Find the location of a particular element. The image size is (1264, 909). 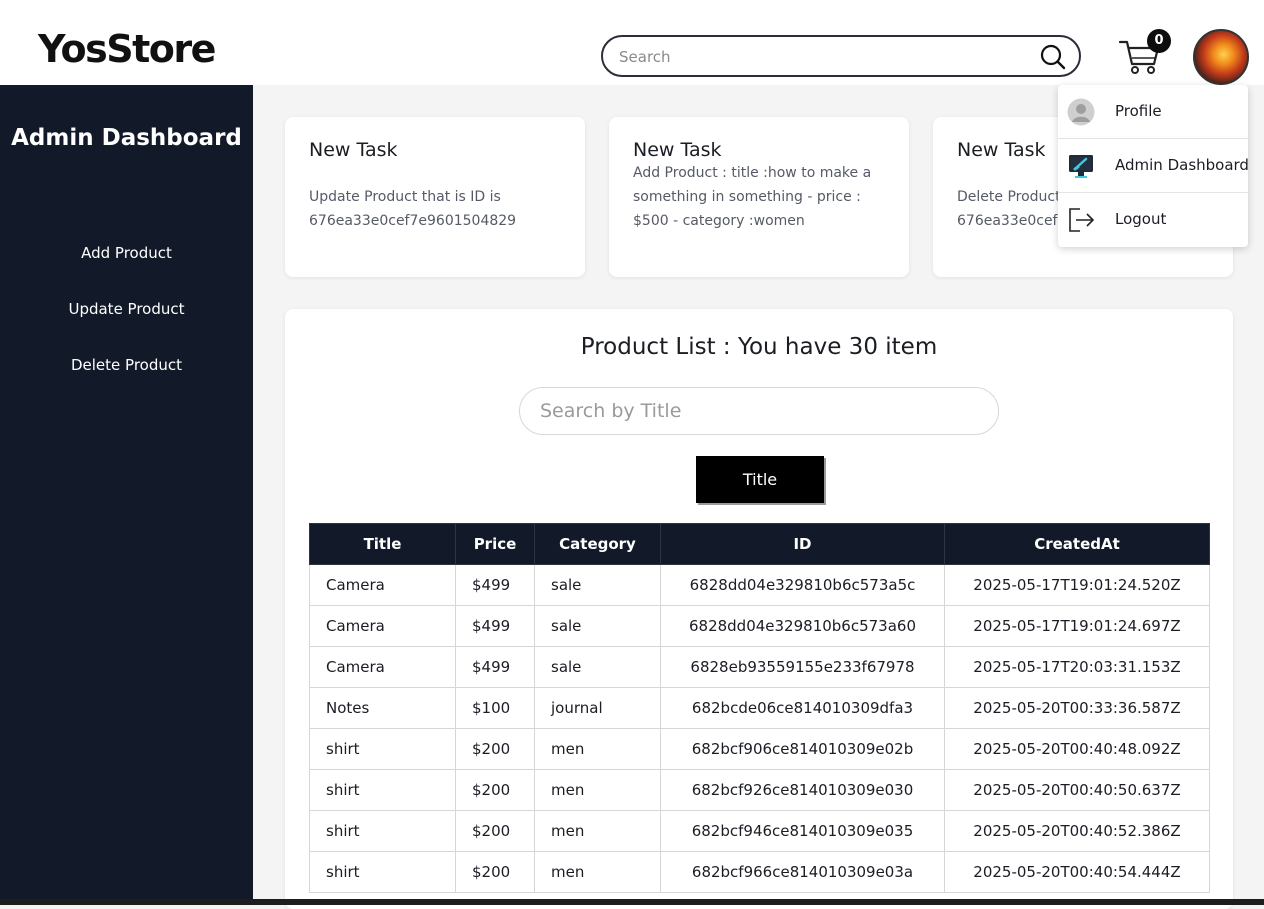

cell-createdat: 2025-05-17T19:01:24.520Z is located at coordinates (1077, 585).